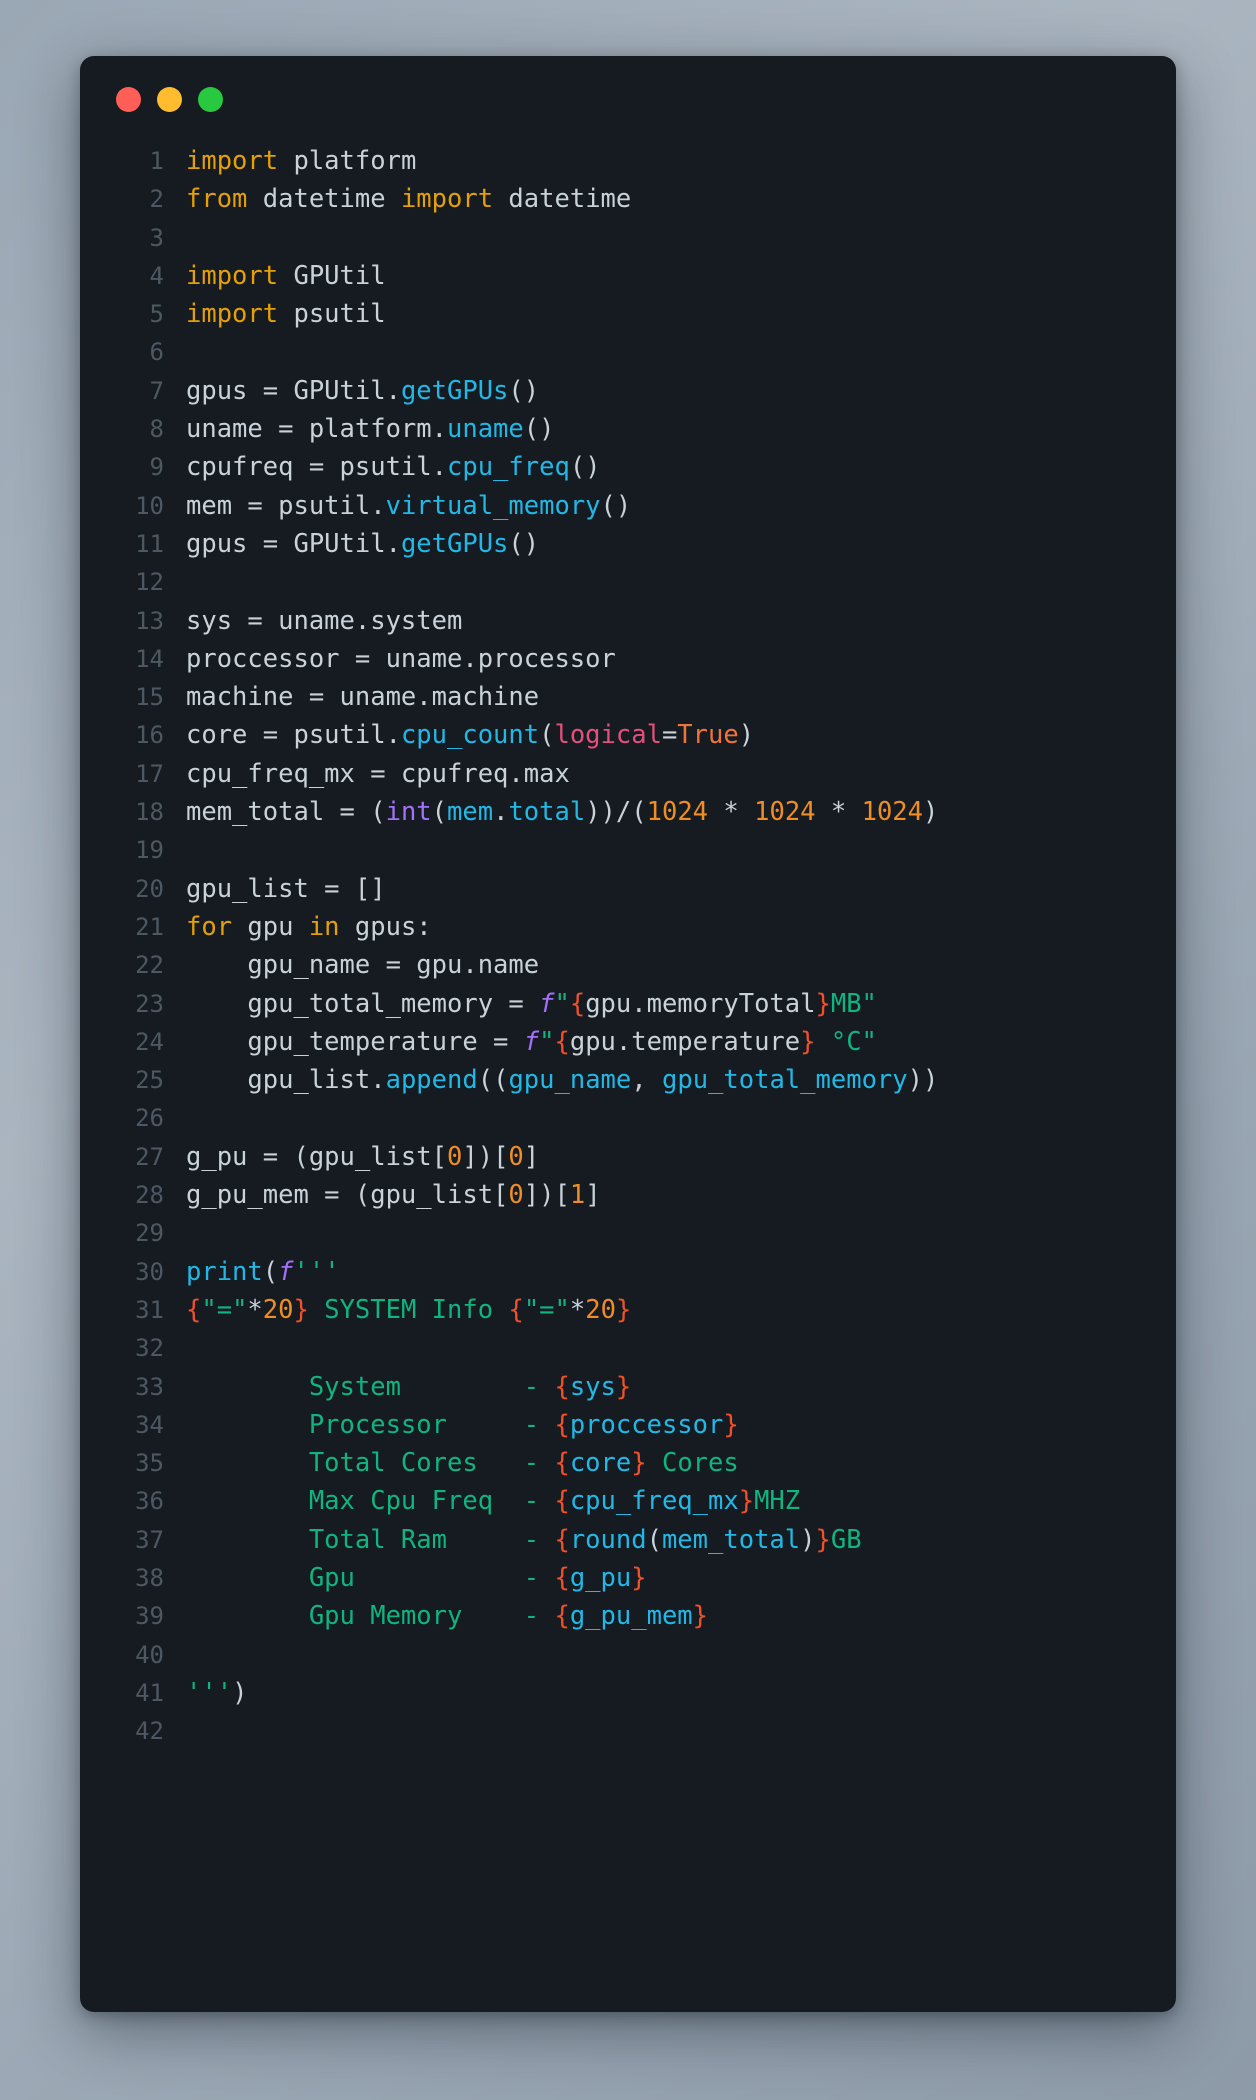 The image size is (1256, 2100). Describe the element at coordinates (628, 467) in the screenshot. I see `code-line: 9 cpufreq = psutil.cpu_freq()` at that location.